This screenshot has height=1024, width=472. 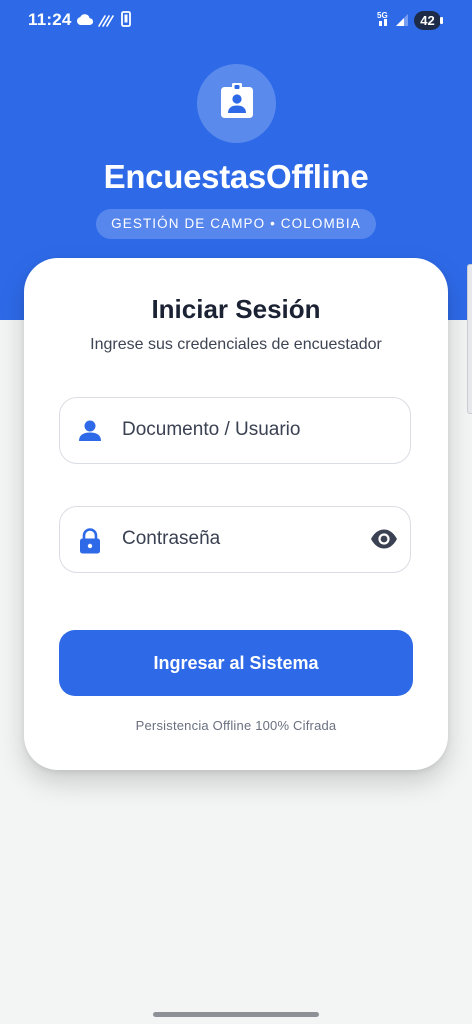 What do you see at coordinates (50, 19) in the screenshot?
I see `status-time: 11:24` at bounding box center [50, 19].